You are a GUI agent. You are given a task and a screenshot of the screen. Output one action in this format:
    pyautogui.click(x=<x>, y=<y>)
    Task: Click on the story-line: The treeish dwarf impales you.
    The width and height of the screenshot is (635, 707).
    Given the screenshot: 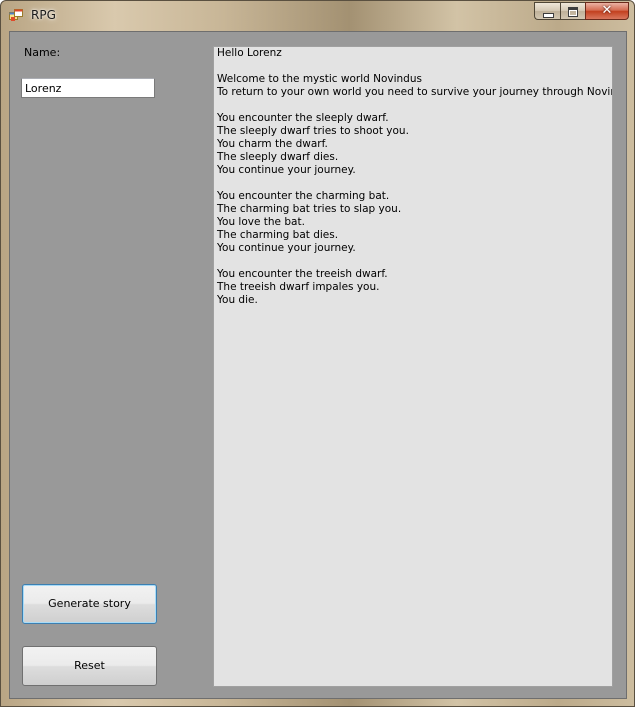 What is the action you would take?
    pyautogui.click(x=298, y=287)
    